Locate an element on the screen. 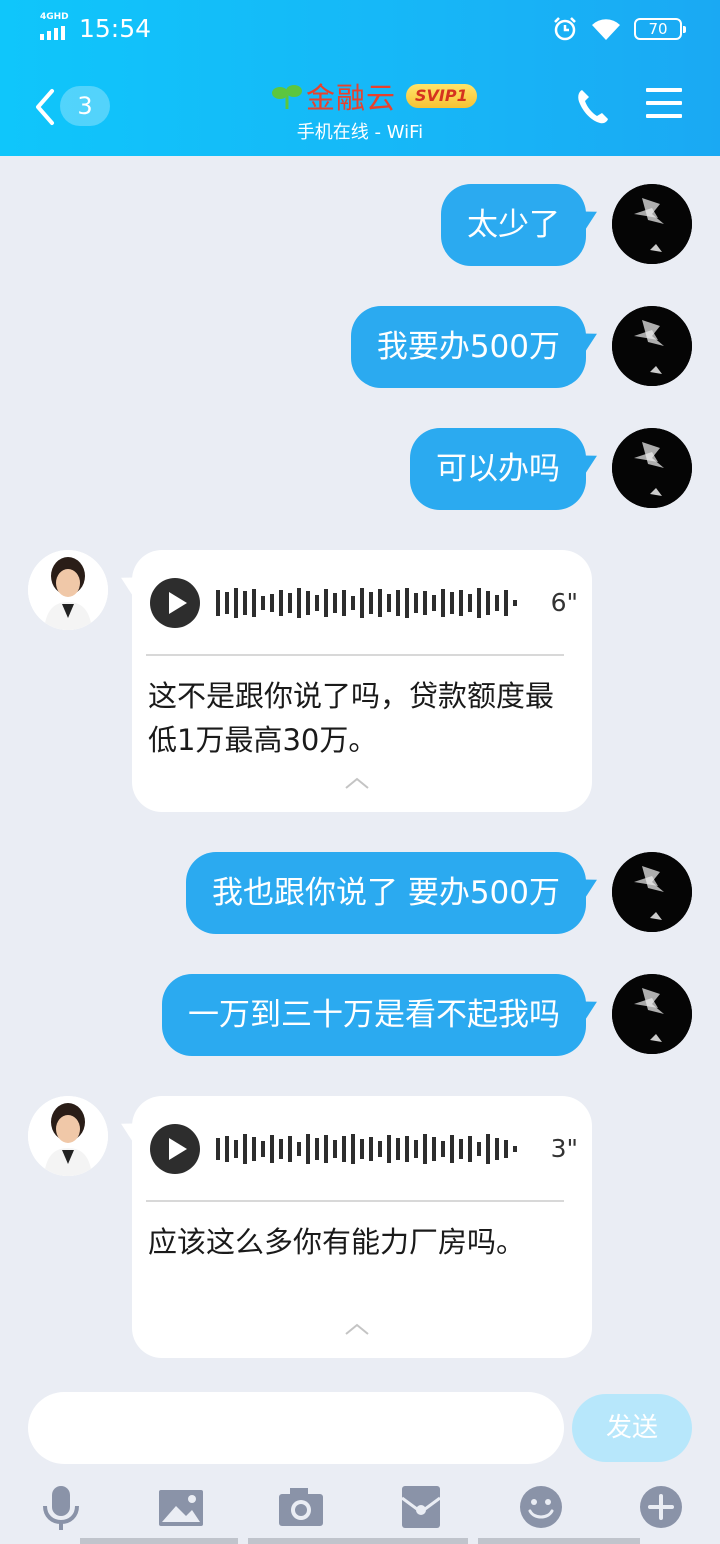 This screenshot has width=720, height=1544. phone-icon is located at coordinates (592, 106).